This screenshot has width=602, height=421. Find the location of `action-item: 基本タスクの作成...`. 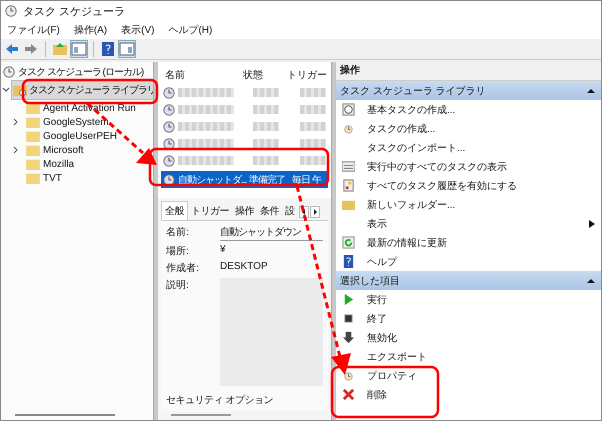

action-item: 基本タスクの作成... is located at coordinates (411, 109).